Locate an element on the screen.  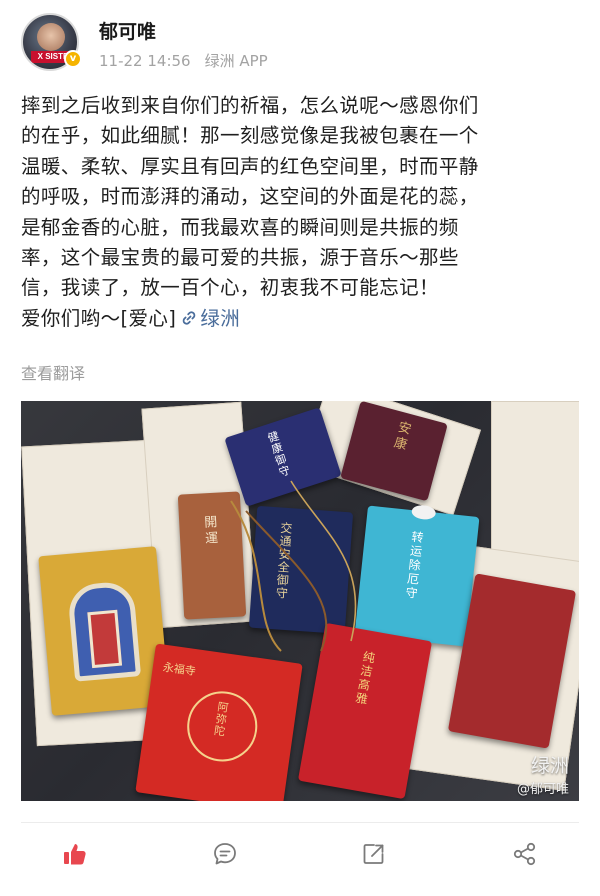
post-line-last-text: 爱你们哟～[爱心] is located at coordinates (99, 318).